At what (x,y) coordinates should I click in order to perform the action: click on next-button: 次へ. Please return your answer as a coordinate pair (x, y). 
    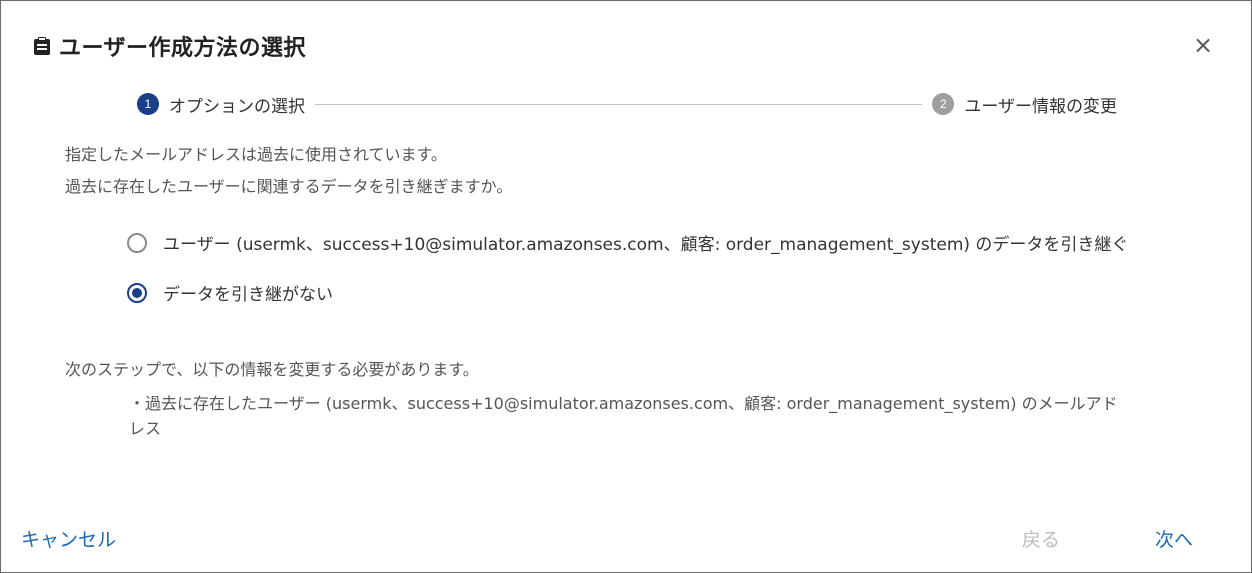
    Looking at the image, I should click on (1174, 538).